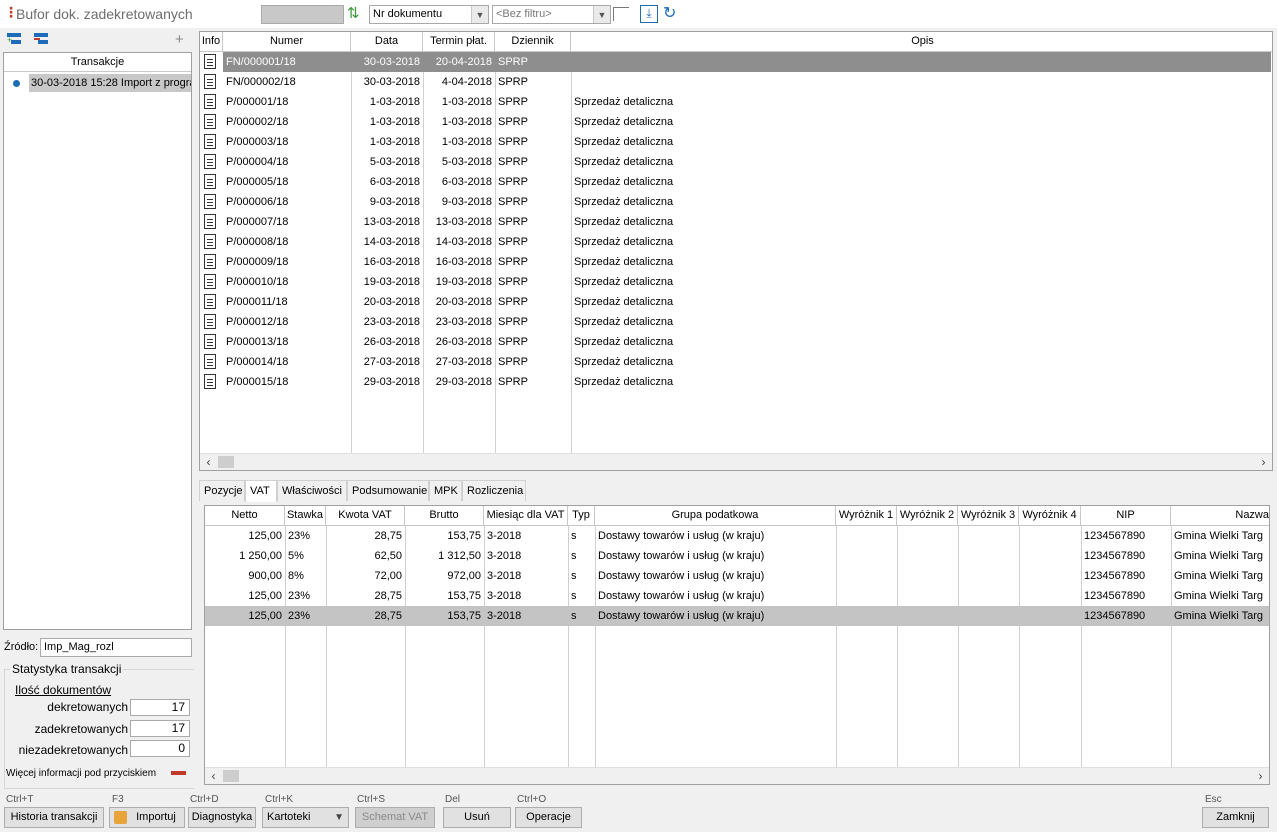 Image resolution: width=1277 pixels, height=832 pixels. Describe the element at coordinates (54, 817) in the screenshot. I see `historia-transakcji-button: Historia transakcji` at that location.